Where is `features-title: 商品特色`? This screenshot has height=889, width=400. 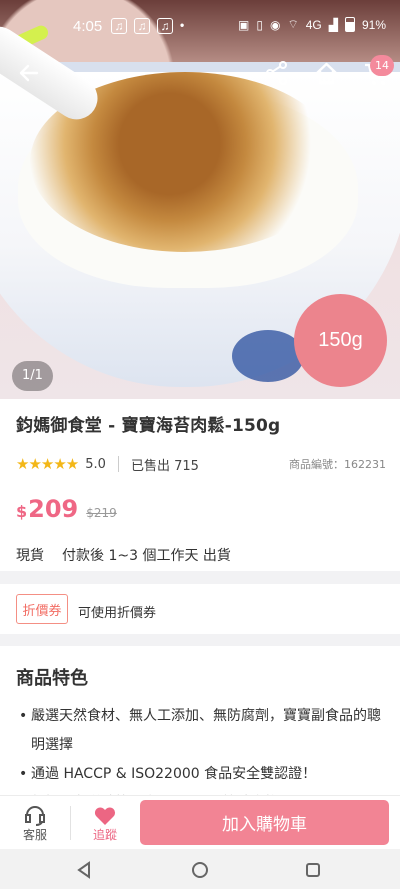
features-title: 商品特色 is located at coordinates (52, 678).